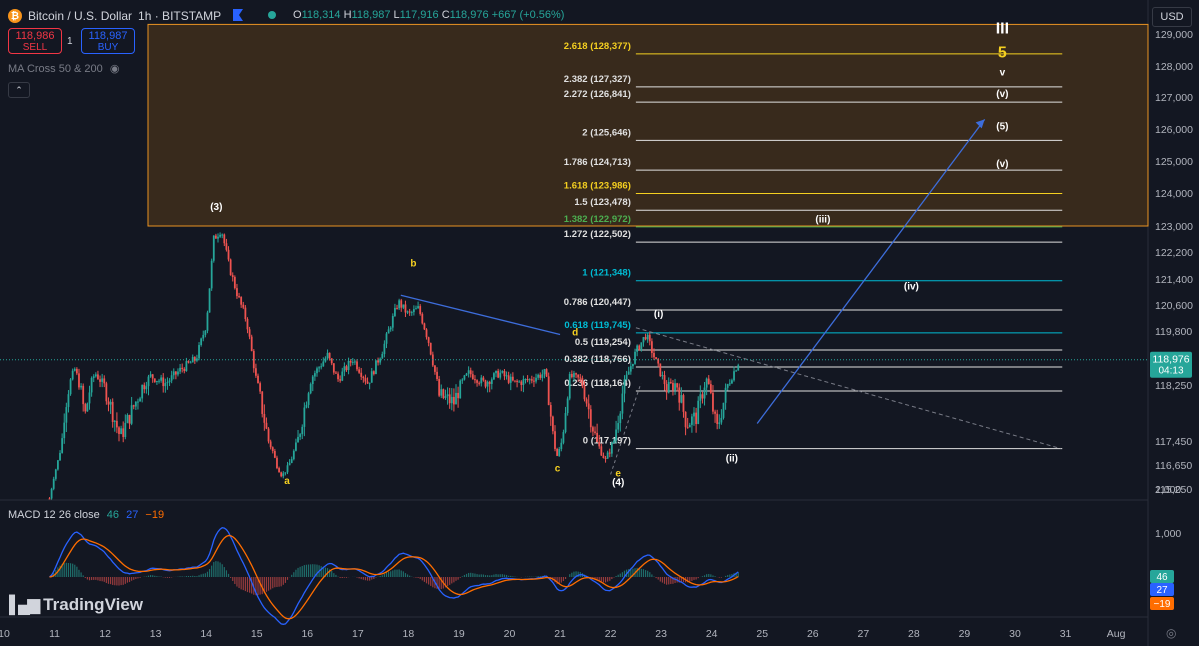 The width and height of the screenshot is (1199, 646). Describe the element at coordinates (611, 634) in the screenshot. I see `time-tick-label: 22` at that location.